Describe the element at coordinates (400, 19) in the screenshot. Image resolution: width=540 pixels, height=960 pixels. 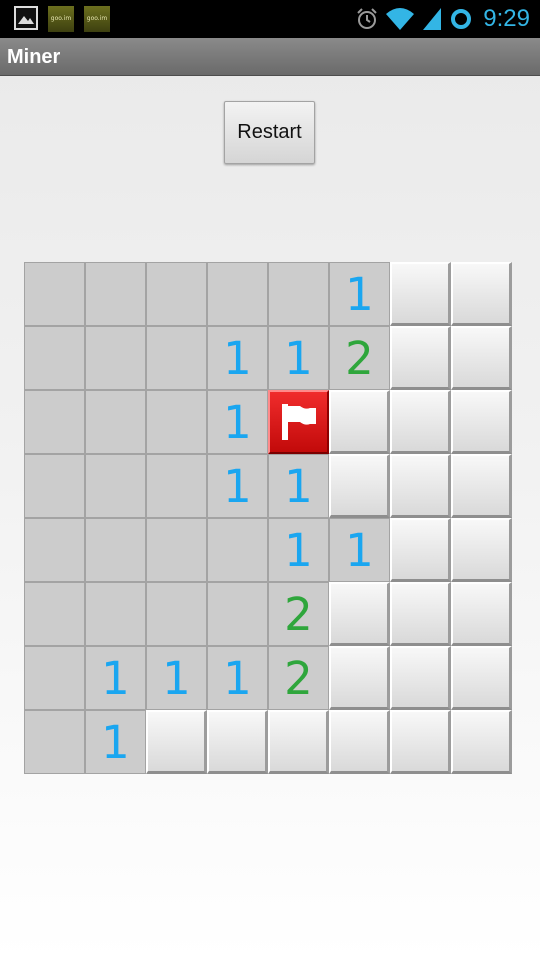
I see `wifi-icon` at that location.